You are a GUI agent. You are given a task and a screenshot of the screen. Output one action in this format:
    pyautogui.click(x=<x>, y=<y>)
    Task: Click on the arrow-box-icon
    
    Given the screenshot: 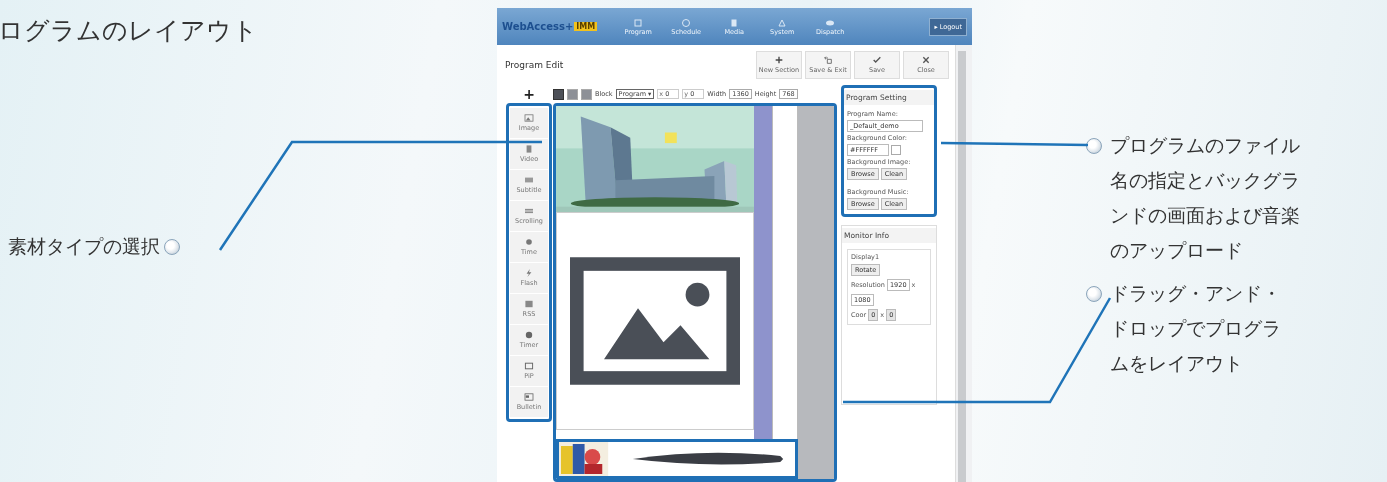 What is the action you would take?
    pyautogui.click(x=828, y=60)
    